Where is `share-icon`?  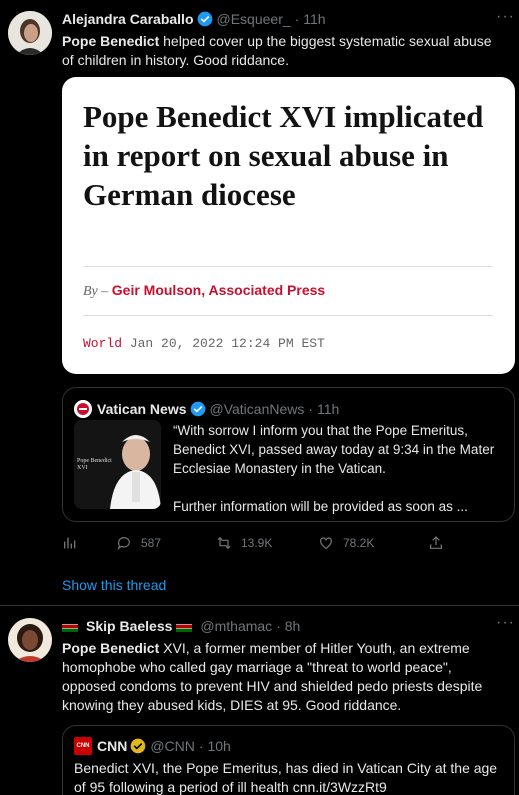
share-icon is located at coordinates (436, 542).